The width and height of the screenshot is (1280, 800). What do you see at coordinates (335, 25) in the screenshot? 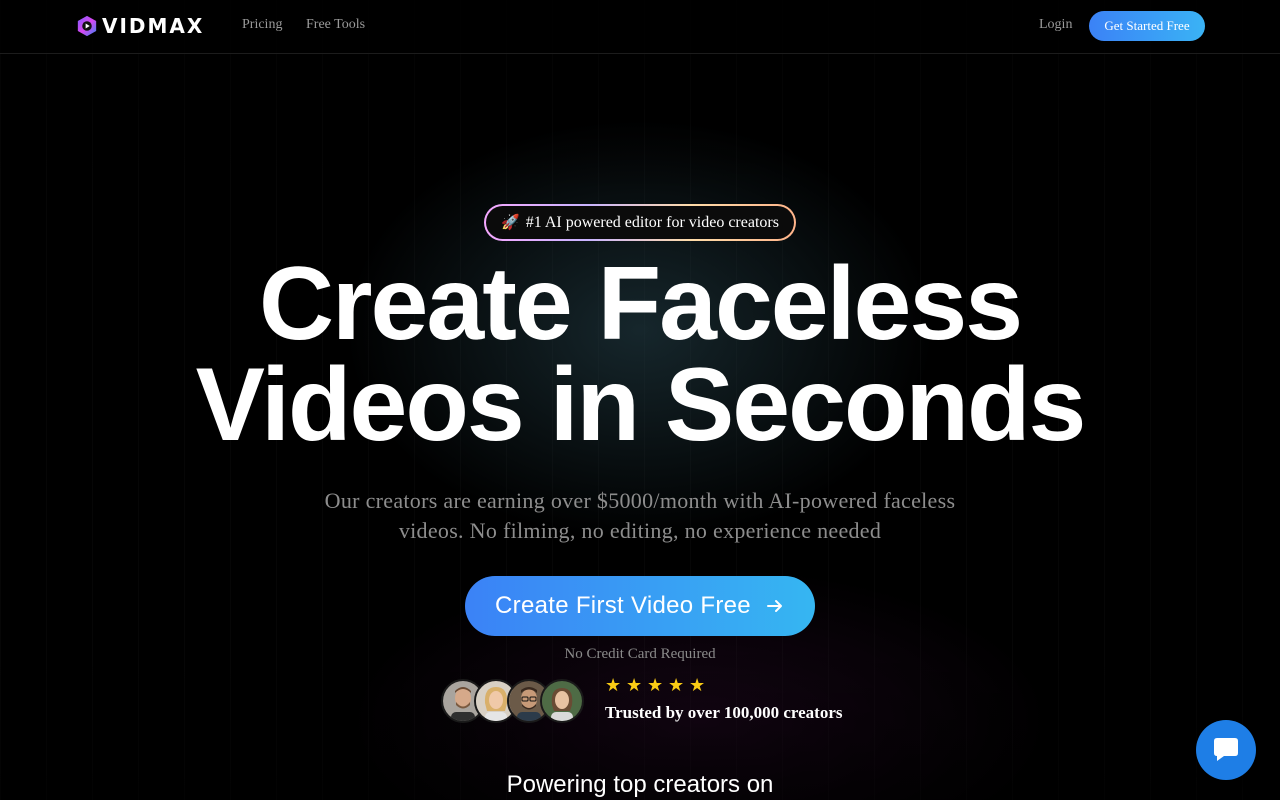
I see `nav-free-tools-link: Free Tools` at bounding box center [335, 25].